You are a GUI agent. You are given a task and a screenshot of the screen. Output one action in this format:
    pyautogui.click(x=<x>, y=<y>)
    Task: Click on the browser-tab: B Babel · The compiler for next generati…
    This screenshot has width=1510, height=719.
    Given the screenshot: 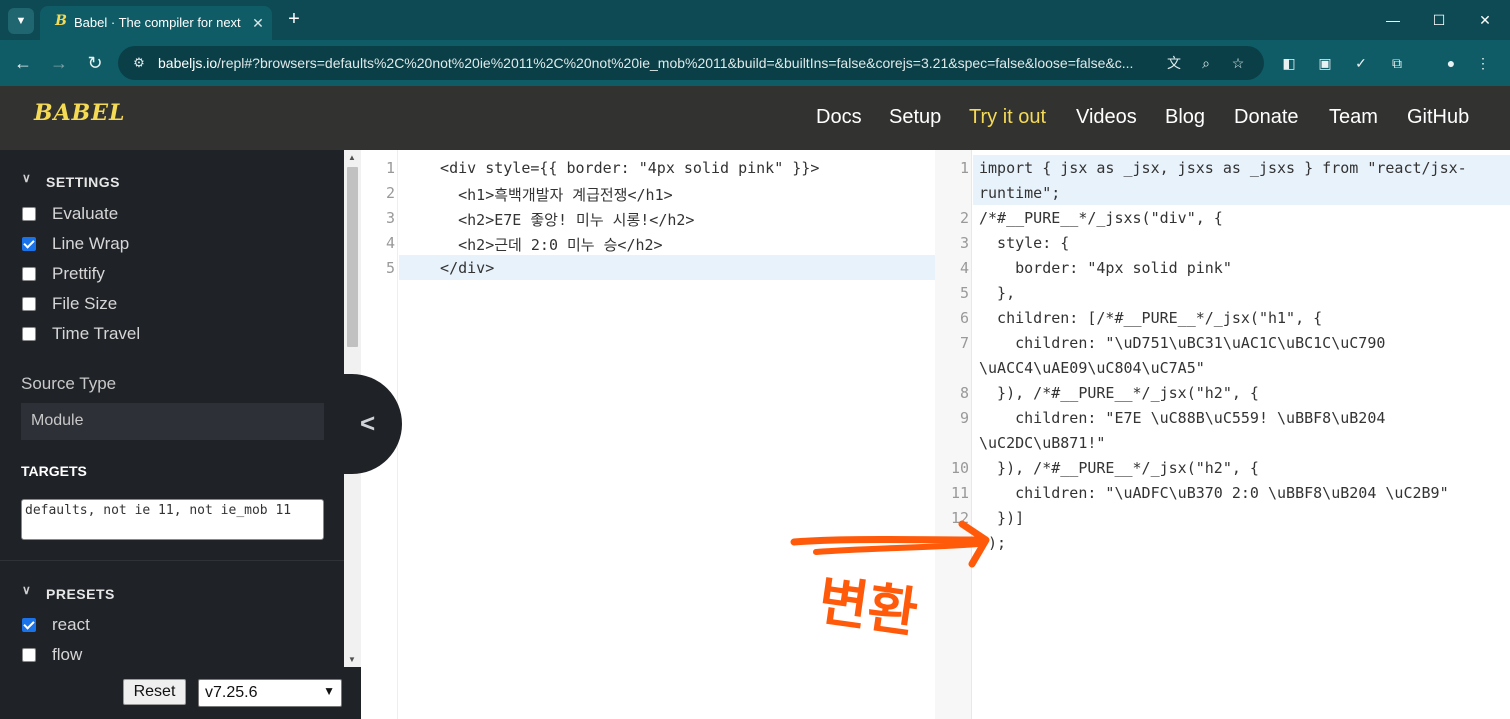 What is the action you would take?
    pyautogui.click(x=156, y=23)
    